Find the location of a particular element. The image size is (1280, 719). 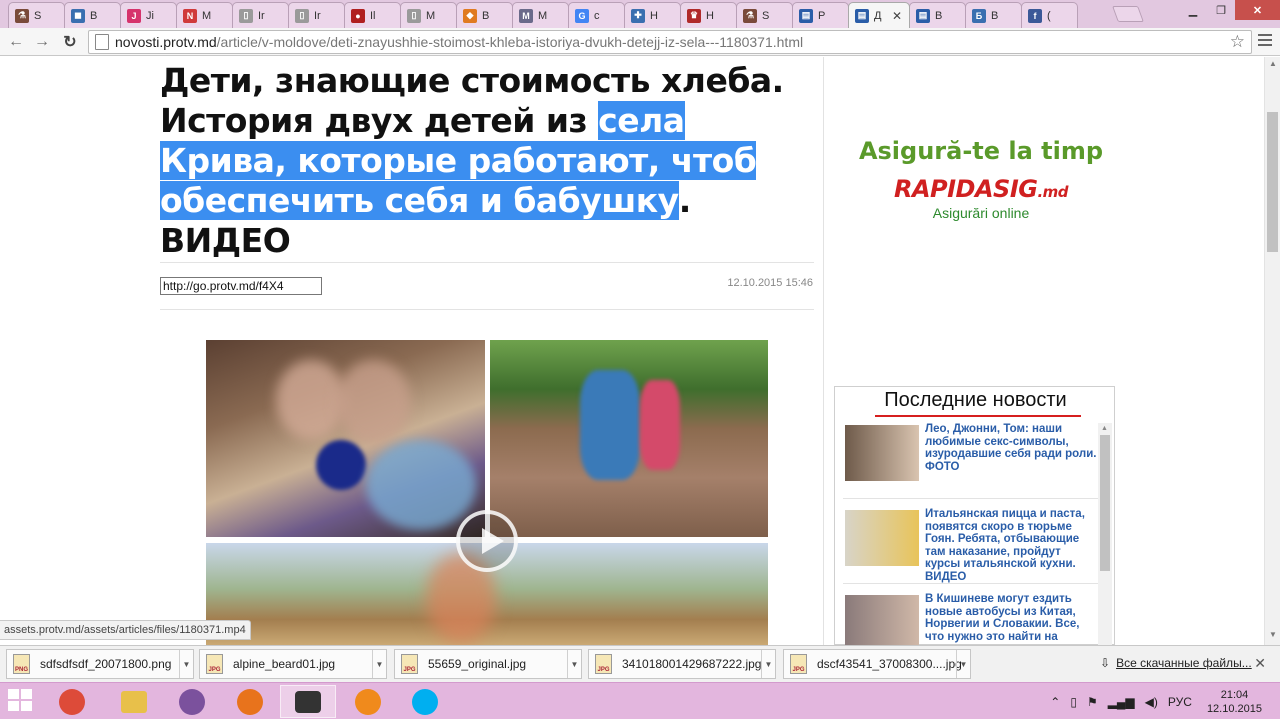

tray-device-icon: ▯ is located at coordinates (1073, 702).